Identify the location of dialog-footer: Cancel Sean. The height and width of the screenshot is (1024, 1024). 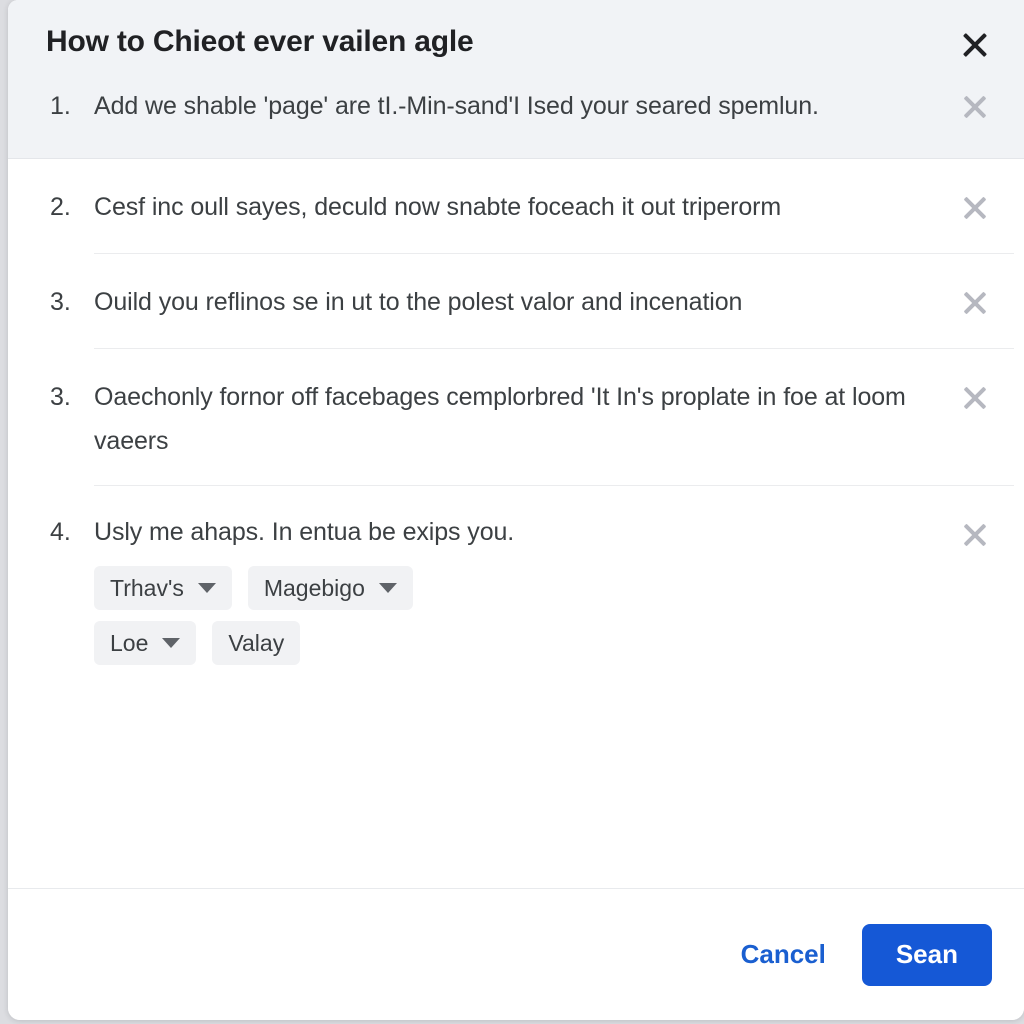
(516, 954).